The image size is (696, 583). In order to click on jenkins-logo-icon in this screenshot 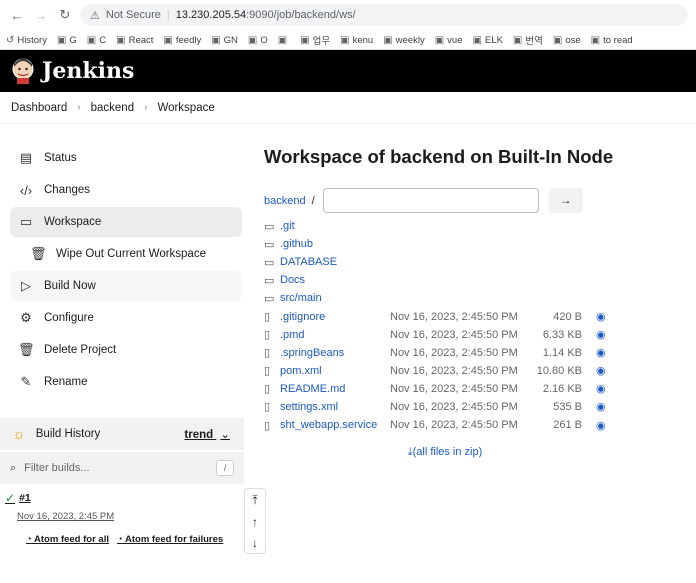, I will do `click(23, 71)`.